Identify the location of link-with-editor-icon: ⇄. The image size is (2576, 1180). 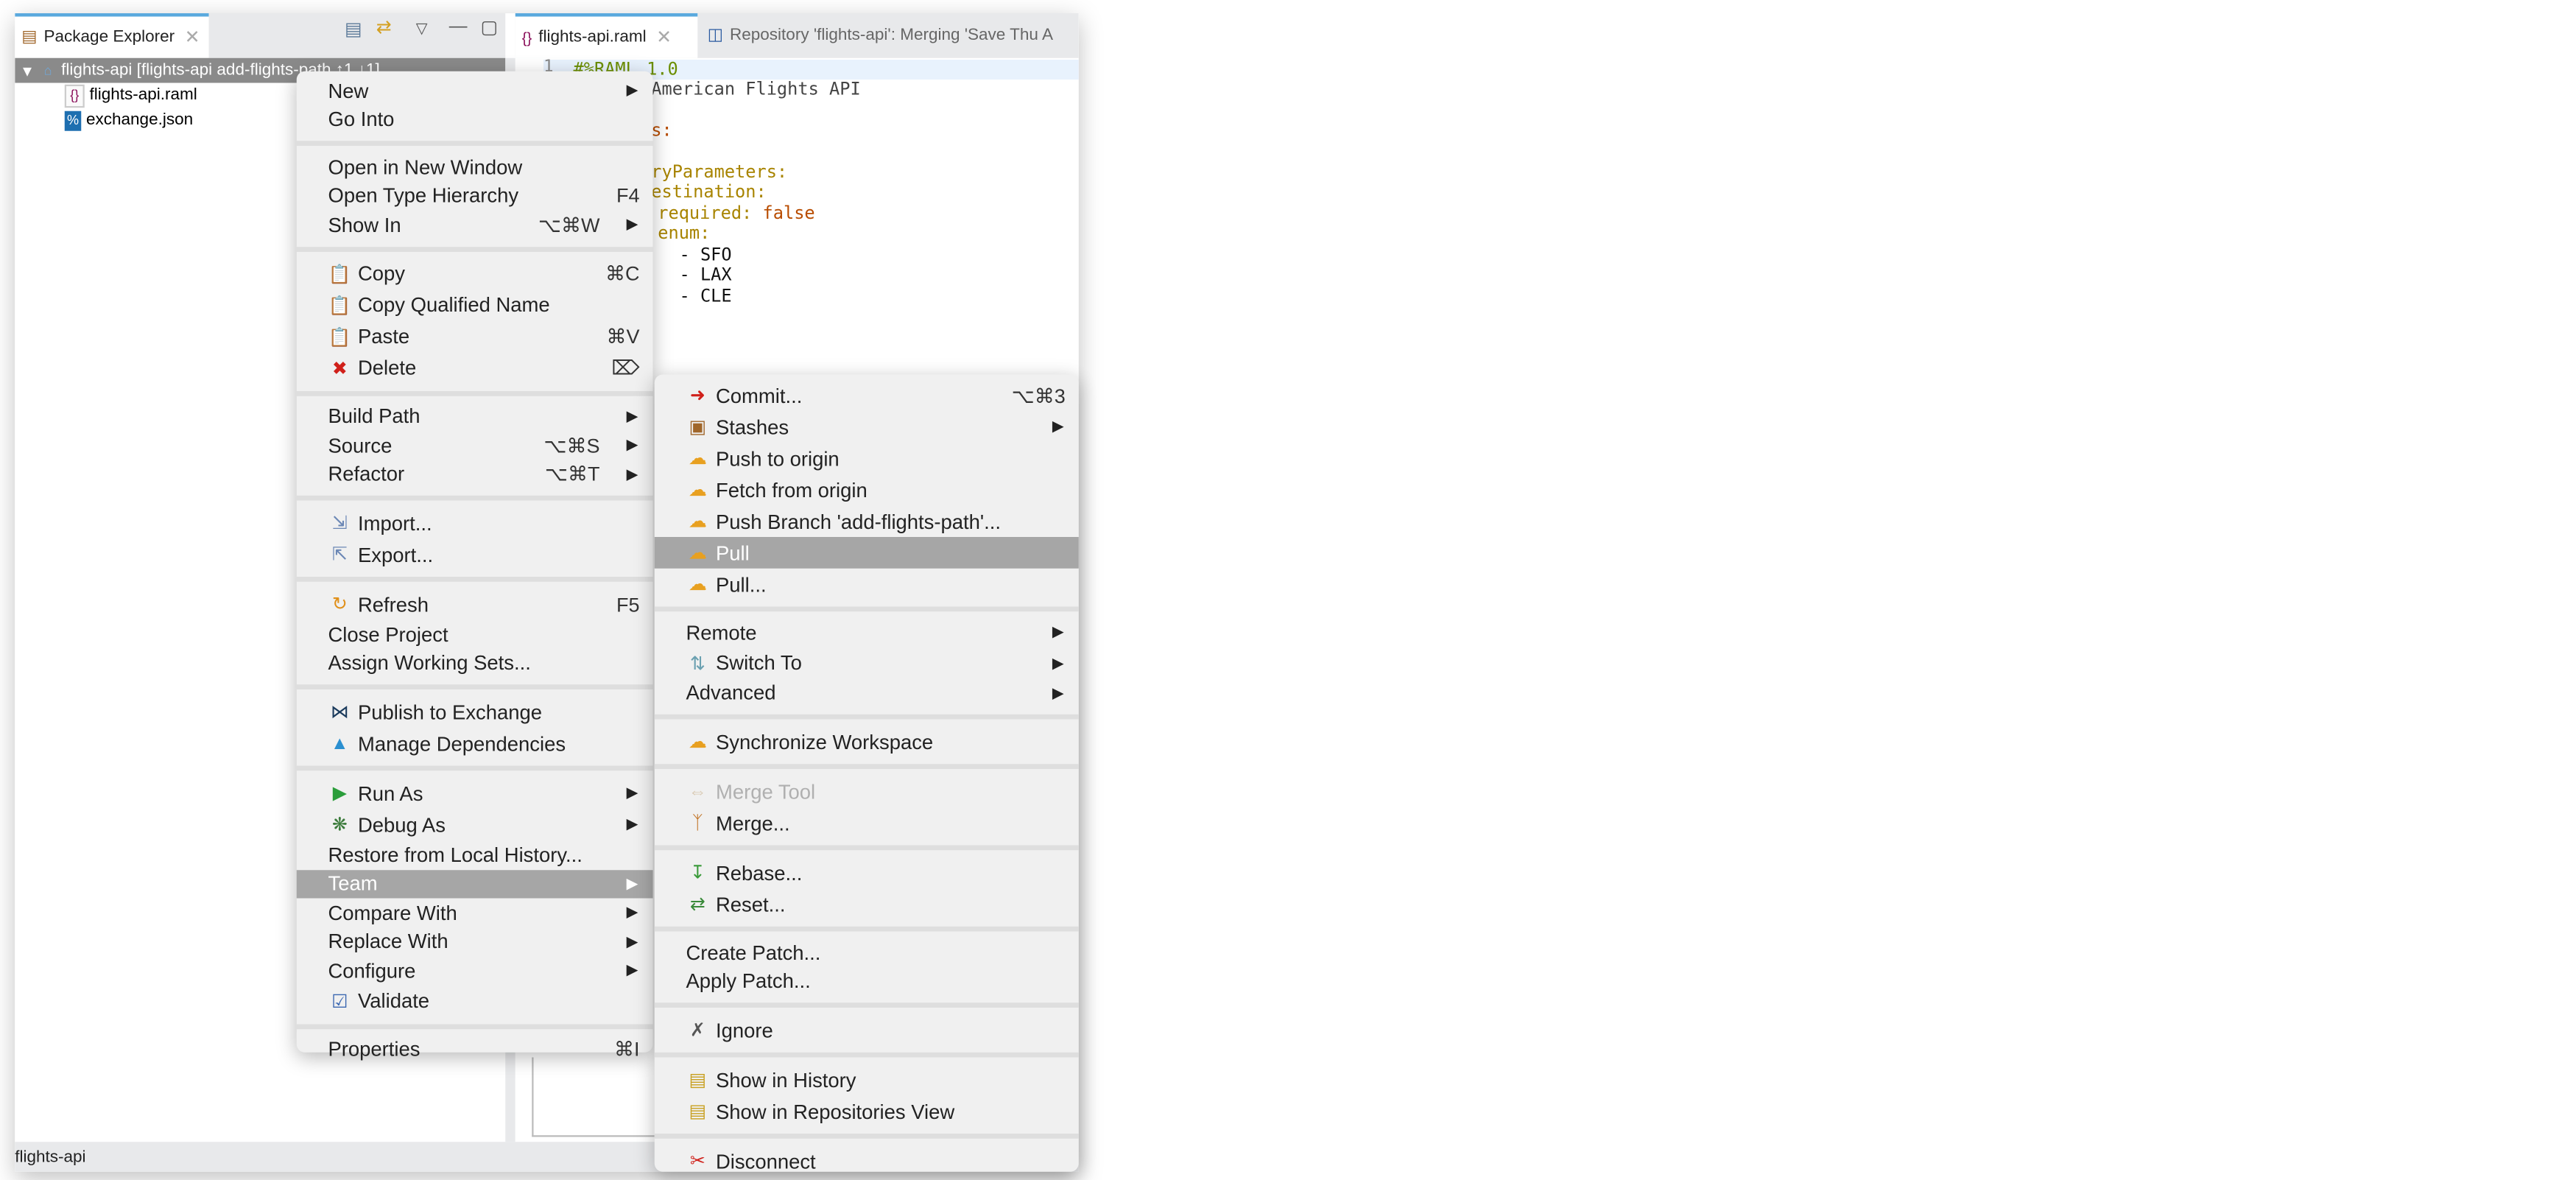
(384, 27).